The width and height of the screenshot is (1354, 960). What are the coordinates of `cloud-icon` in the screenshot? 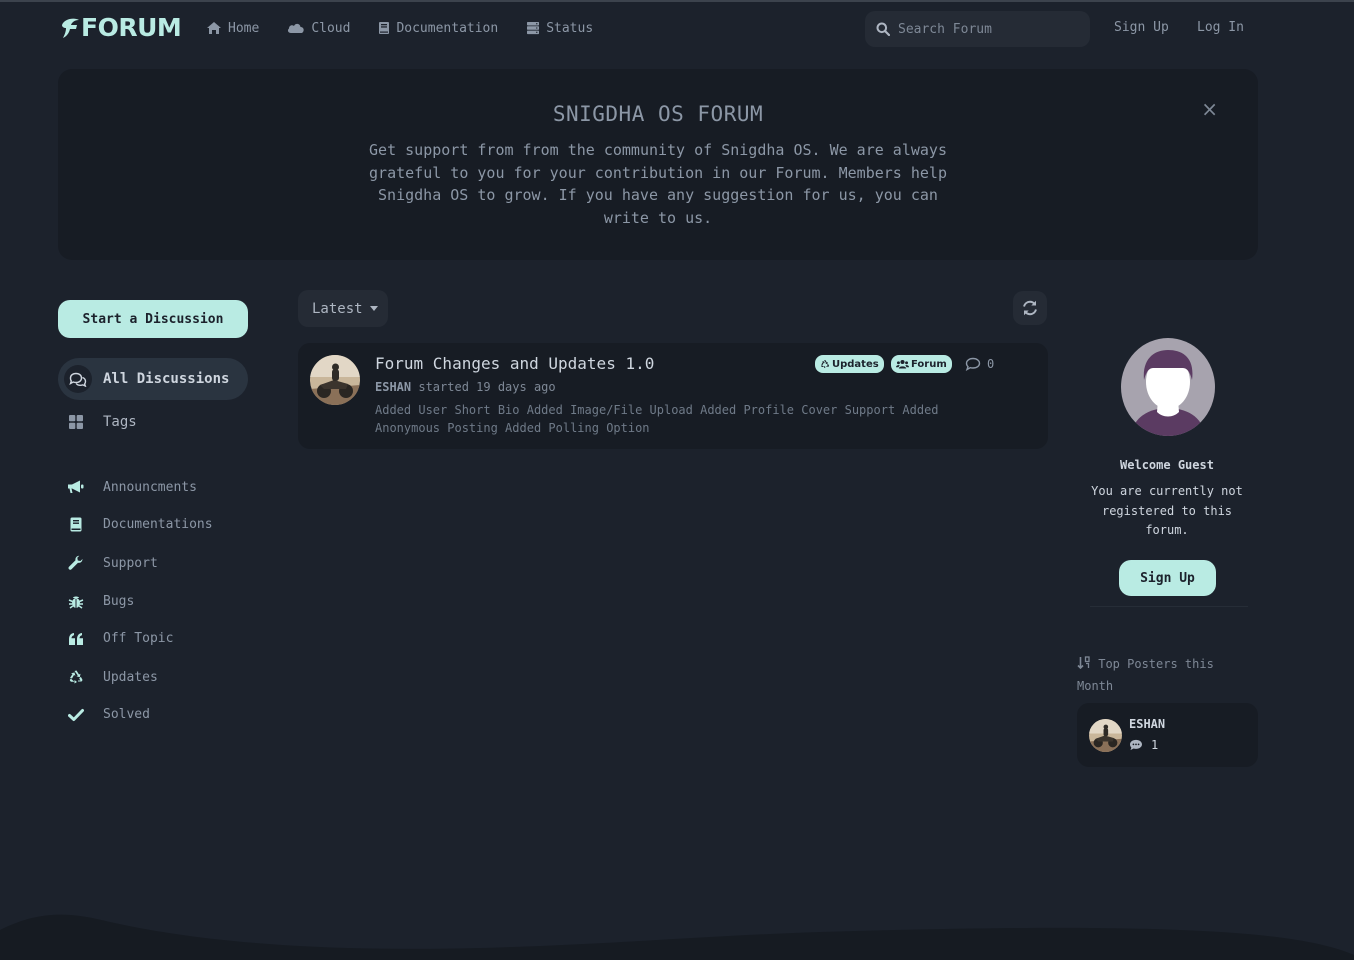 It's located at (296, 28).